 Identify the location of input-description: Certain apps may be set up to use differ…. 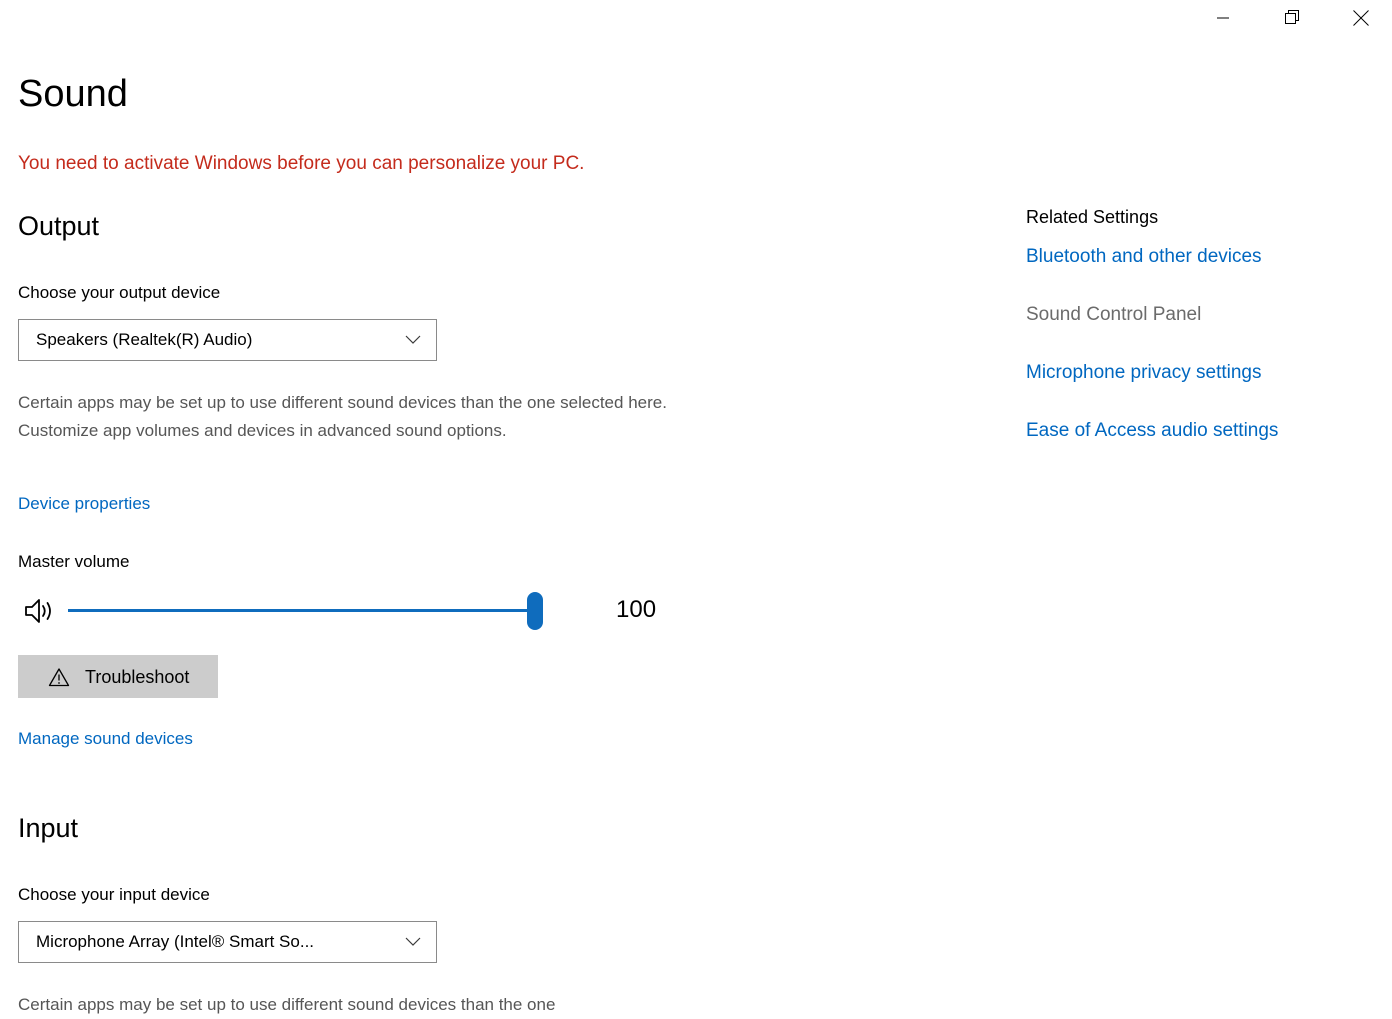
(287, 1004).